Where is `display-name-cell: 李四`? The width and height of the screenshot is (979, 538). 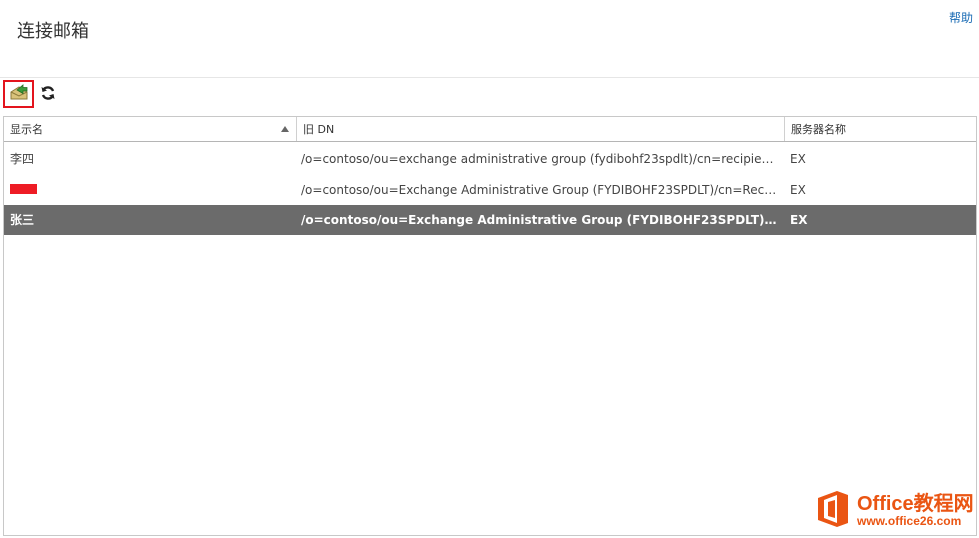 display-name-cell: 李四 is located at coordinates (22, 159).